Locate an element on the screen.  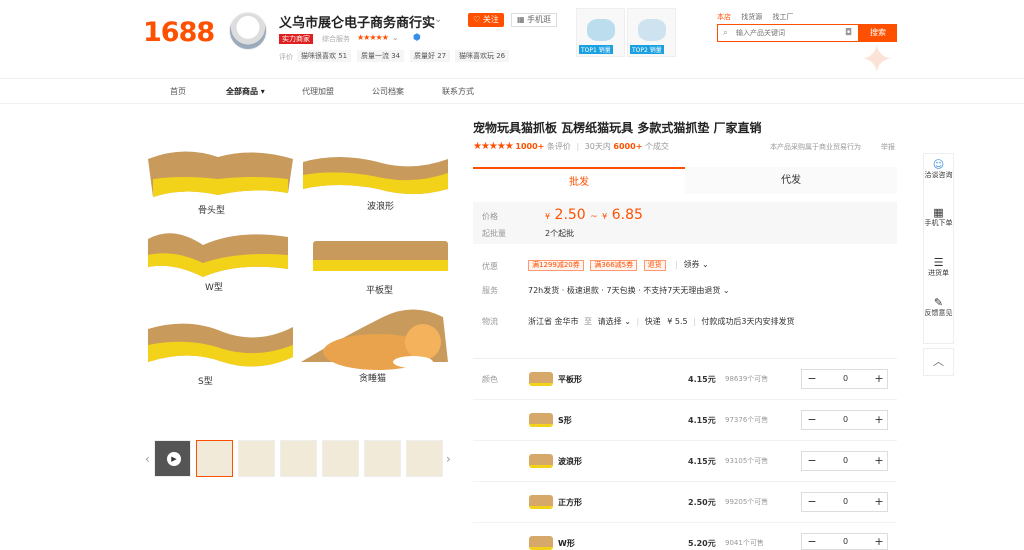
eval-tag: 猫咪喜欢玩 26 is located at coordinates (482, 56).